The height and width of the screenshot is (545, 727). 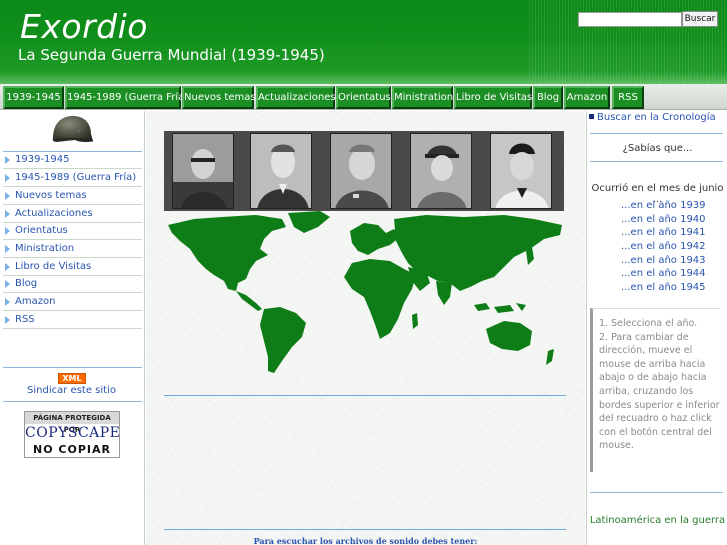 I want to click on year-link-1944: ...en el año 1944, so click(x=663, y=273).